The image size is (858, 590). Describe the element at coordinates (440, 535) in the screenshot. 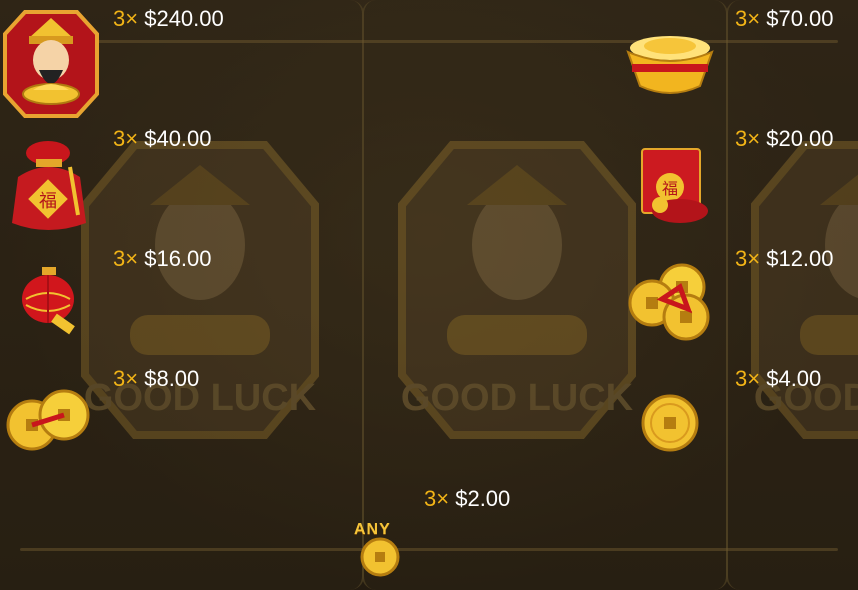

I see `paytable-row-center-any: 3× $2.00 ANY` at that location.